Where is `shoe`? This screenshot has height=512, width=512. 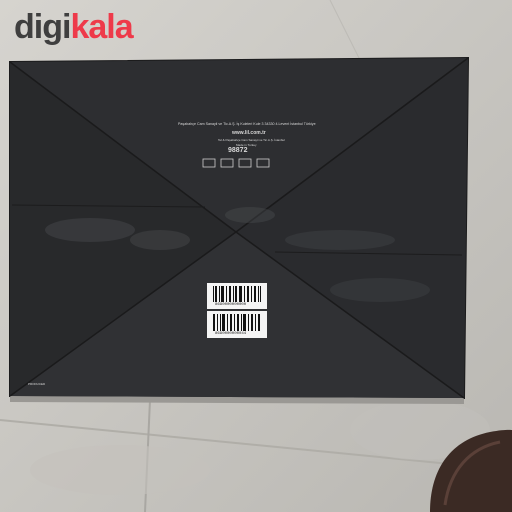 shoe is located at coordinates (471, 470).